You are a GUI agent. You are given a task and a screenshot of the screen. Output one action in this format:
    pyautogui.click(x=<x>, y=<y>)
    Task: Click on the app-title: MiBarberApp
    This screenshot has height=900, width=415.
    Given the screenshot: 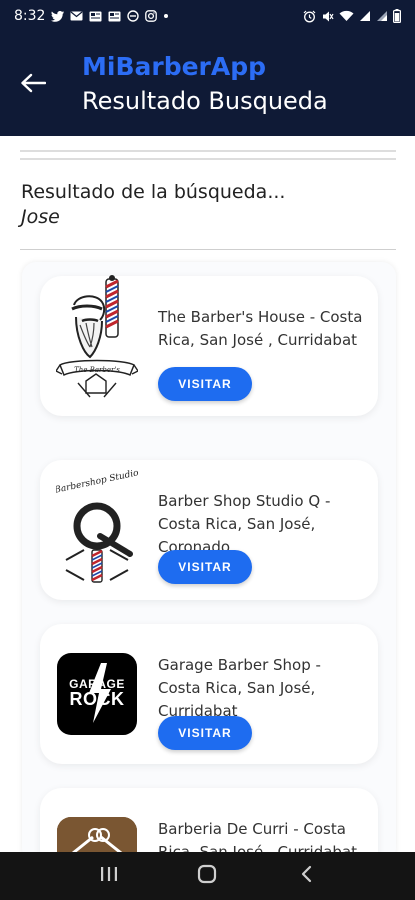 What is the action you would take?
    pyautogui.click(x=174, y=66)
    